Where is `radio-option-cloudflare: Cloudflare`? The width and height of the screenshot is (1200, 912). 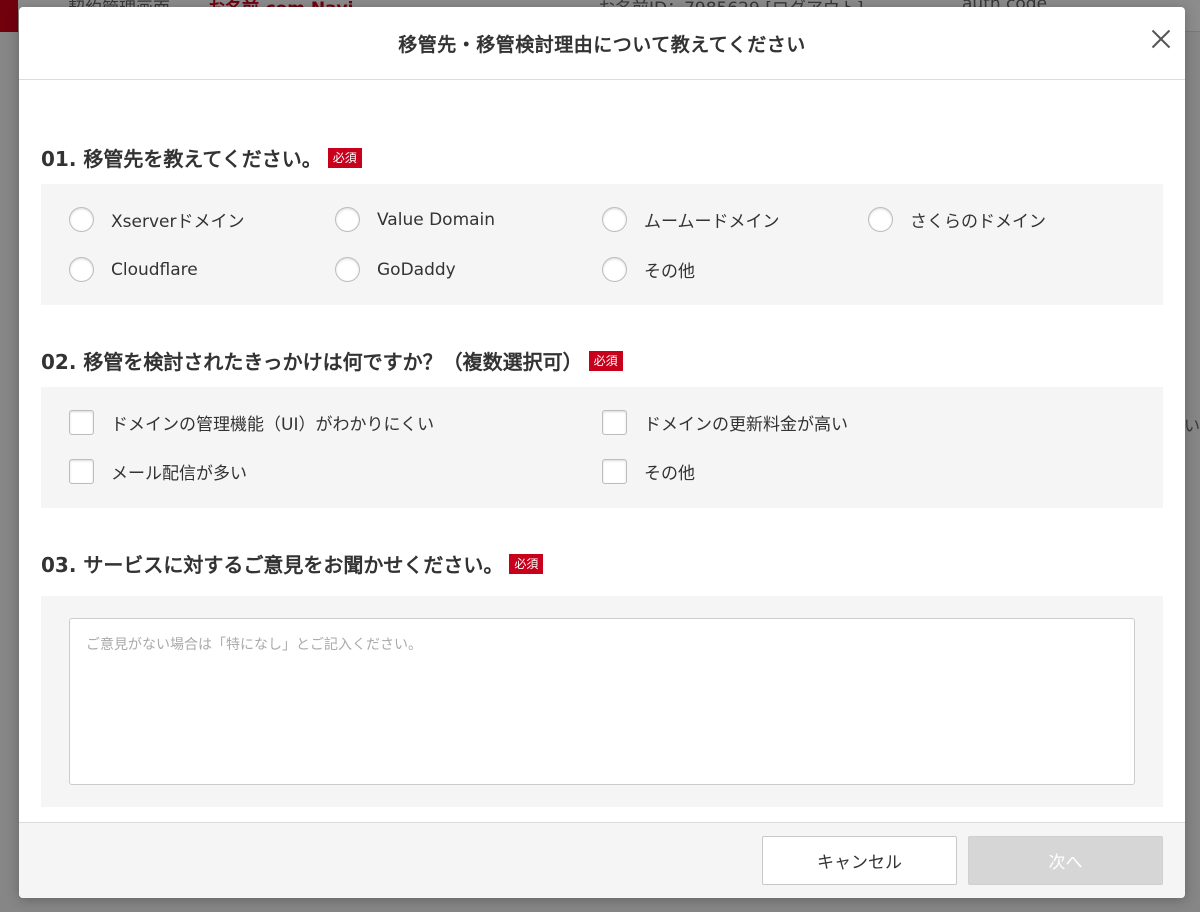 radio-option-cloudflare: Cloudflare is located at coordinates (133, 269).